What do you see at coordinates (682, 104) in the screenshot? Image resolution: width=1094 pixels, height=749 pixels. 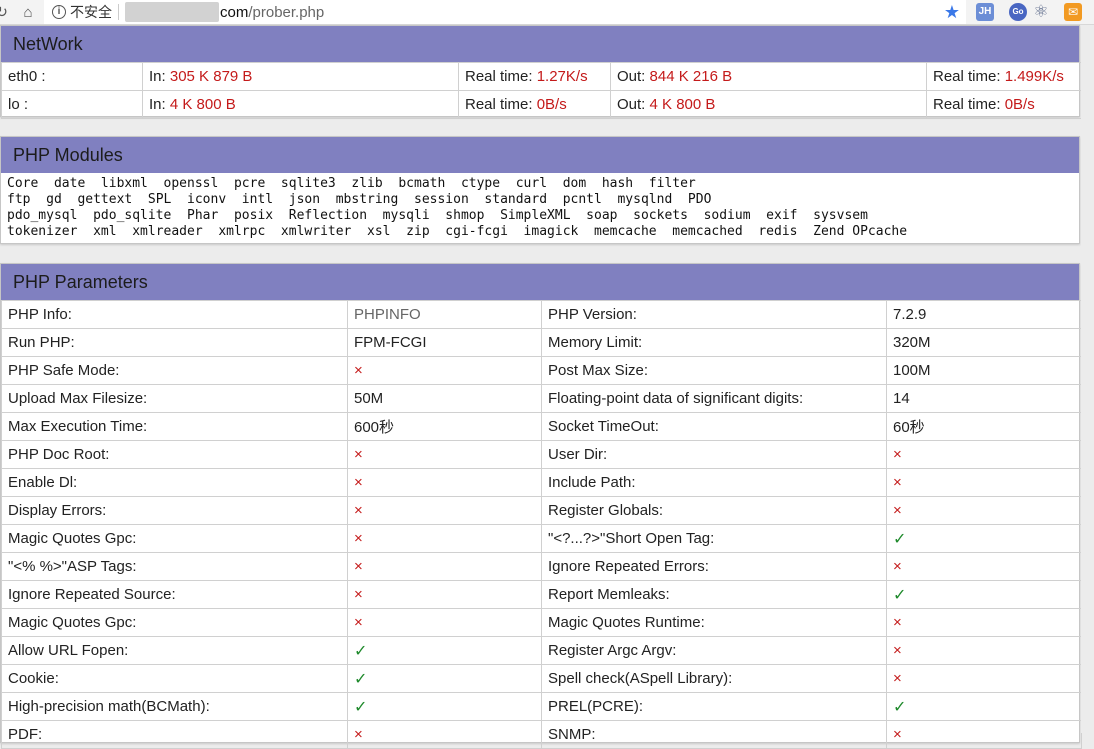 I see `outbound-value: 4 K 800 B` at bounding box center [682, 104].